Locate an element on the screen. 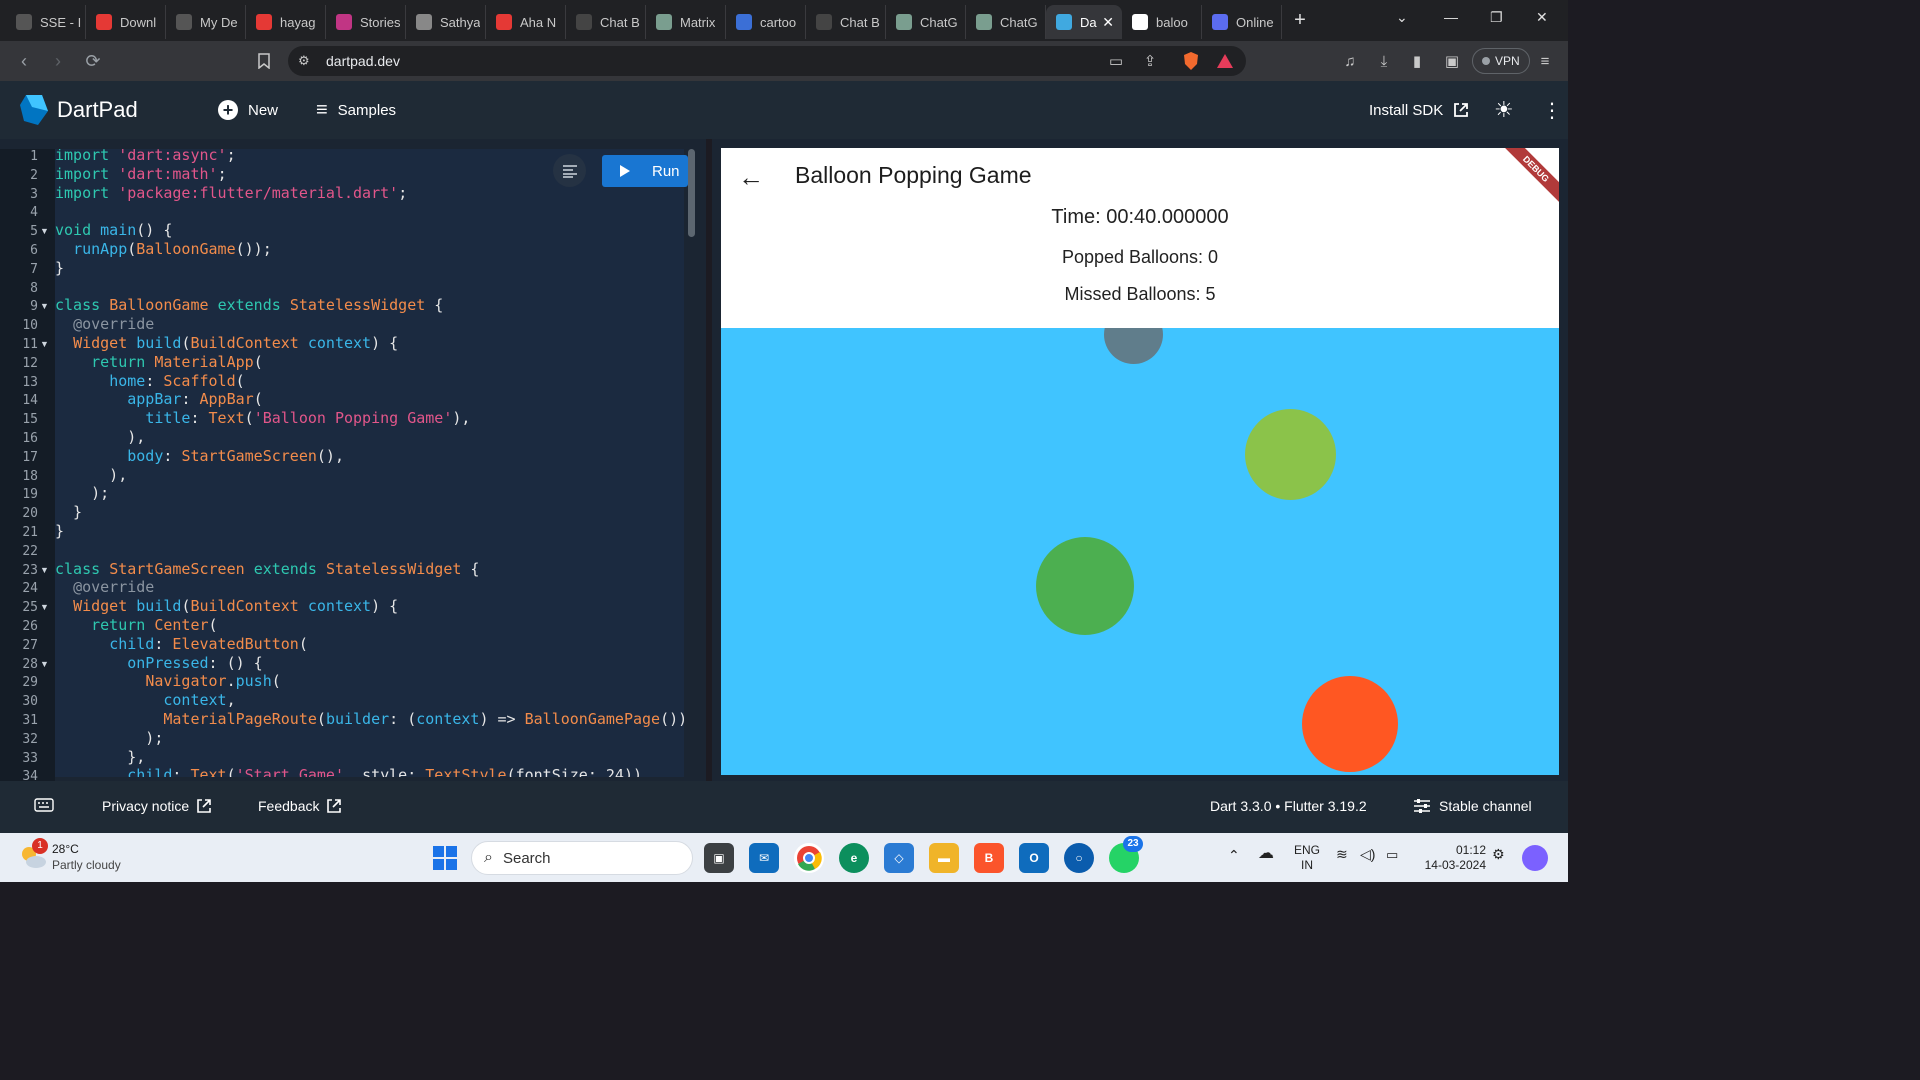 The image size is (1920, 1080). wallet-icon: ▣ is located at coordinates (1452, 61).